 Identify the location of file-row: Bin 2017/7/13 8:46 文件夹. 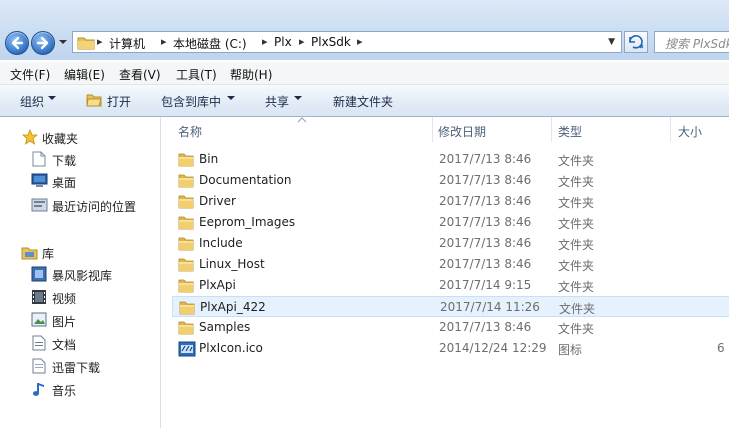
(450, 159).